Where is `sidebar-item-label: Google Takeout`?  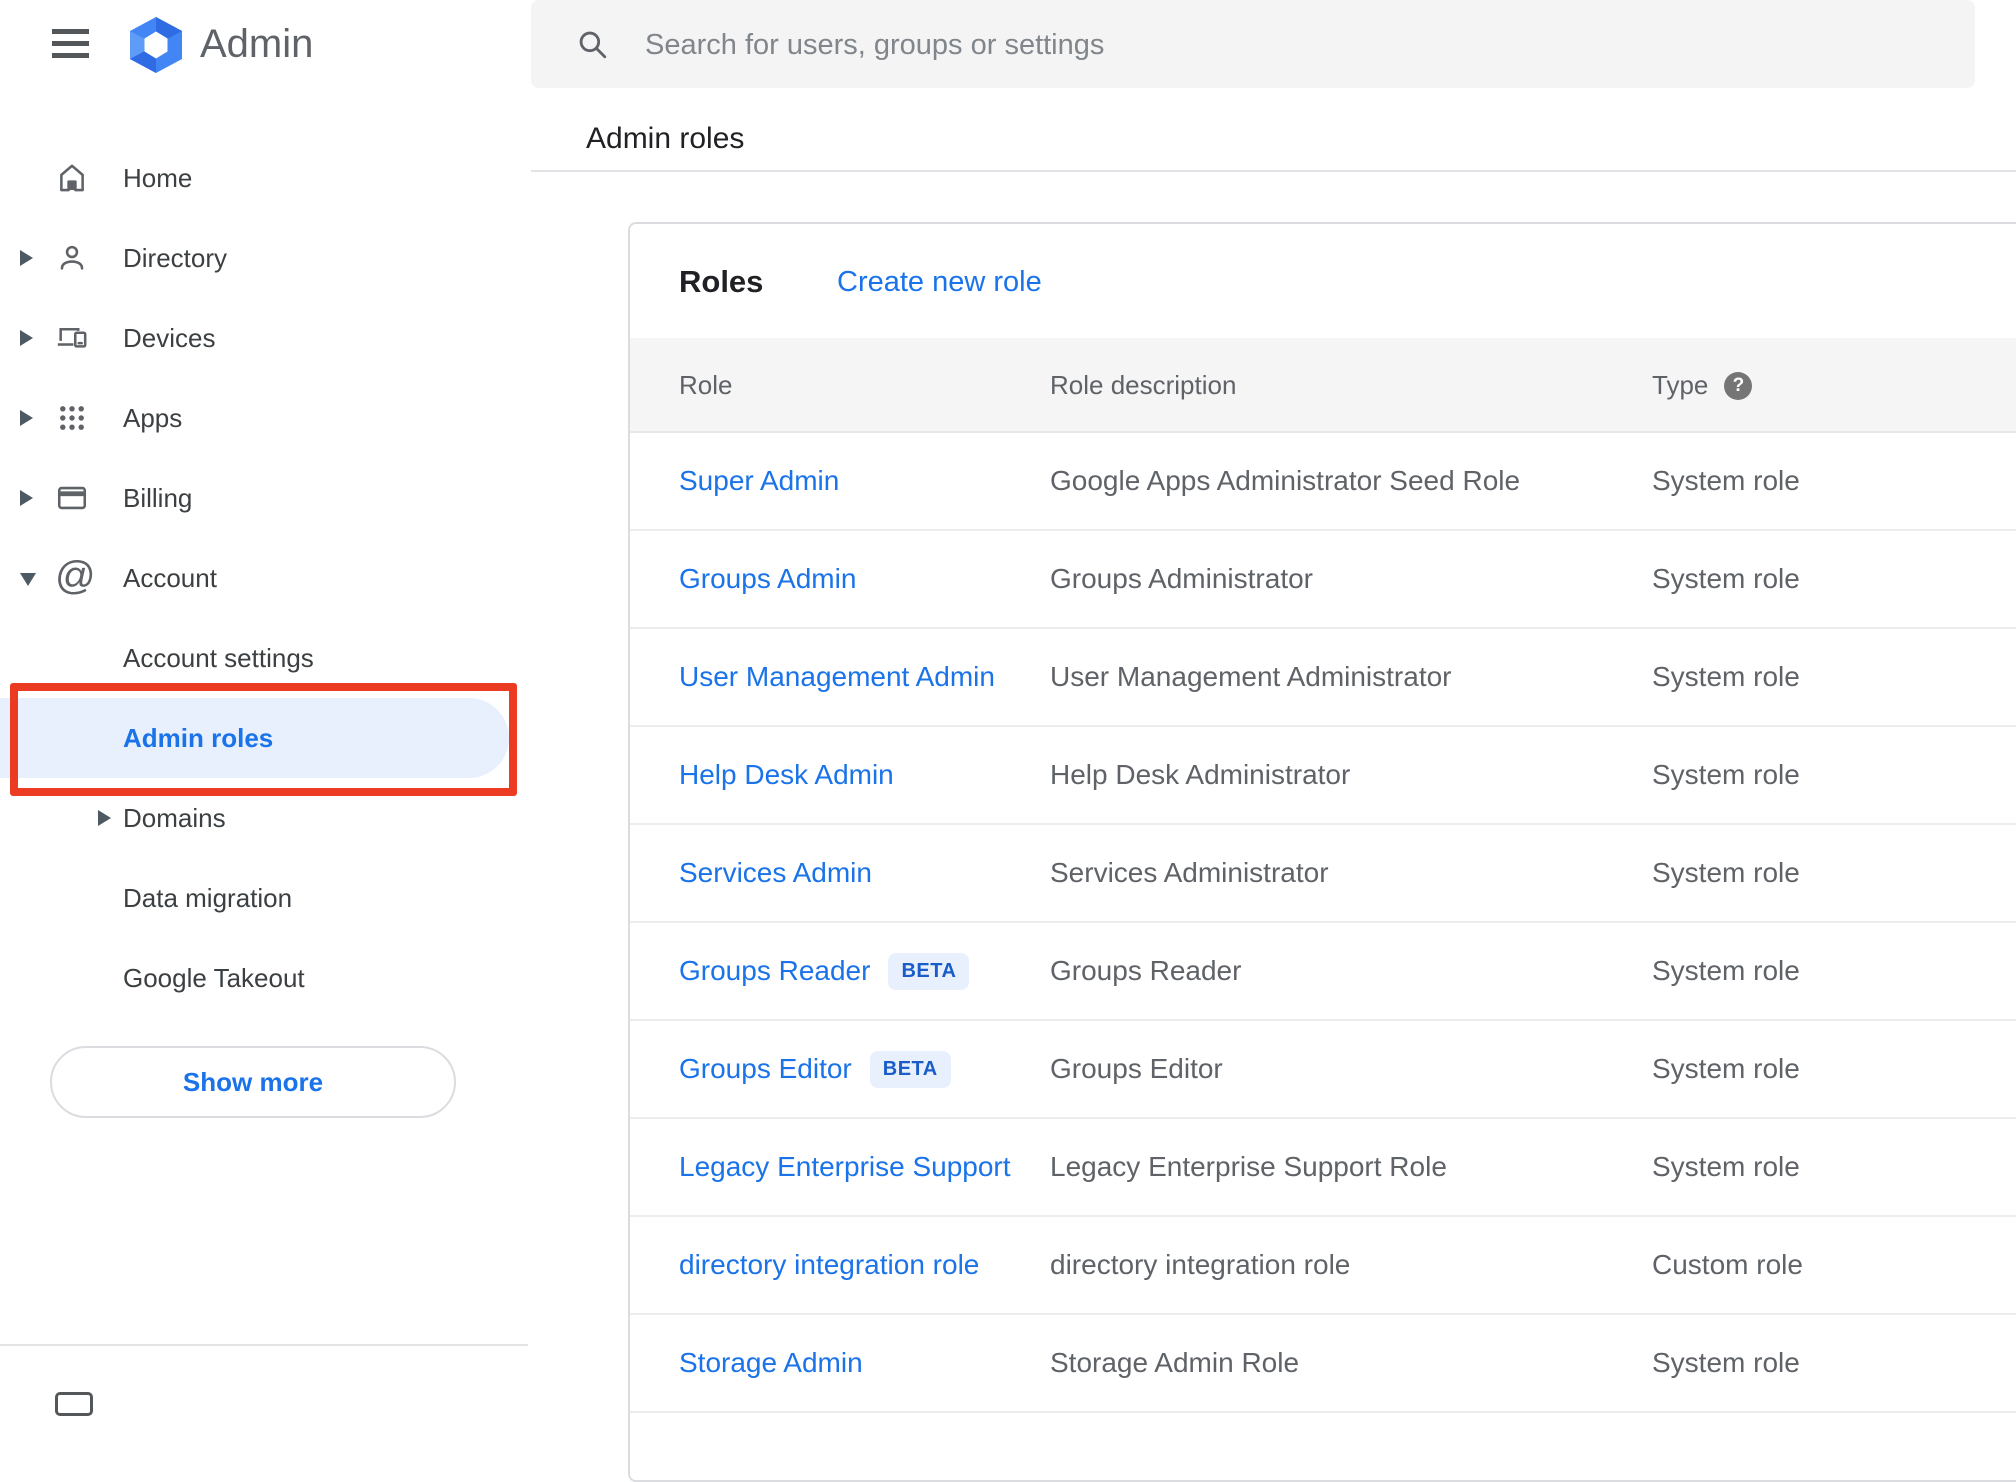 sidebar-item-label: Google Takeout is located at coordinates (214, 978).